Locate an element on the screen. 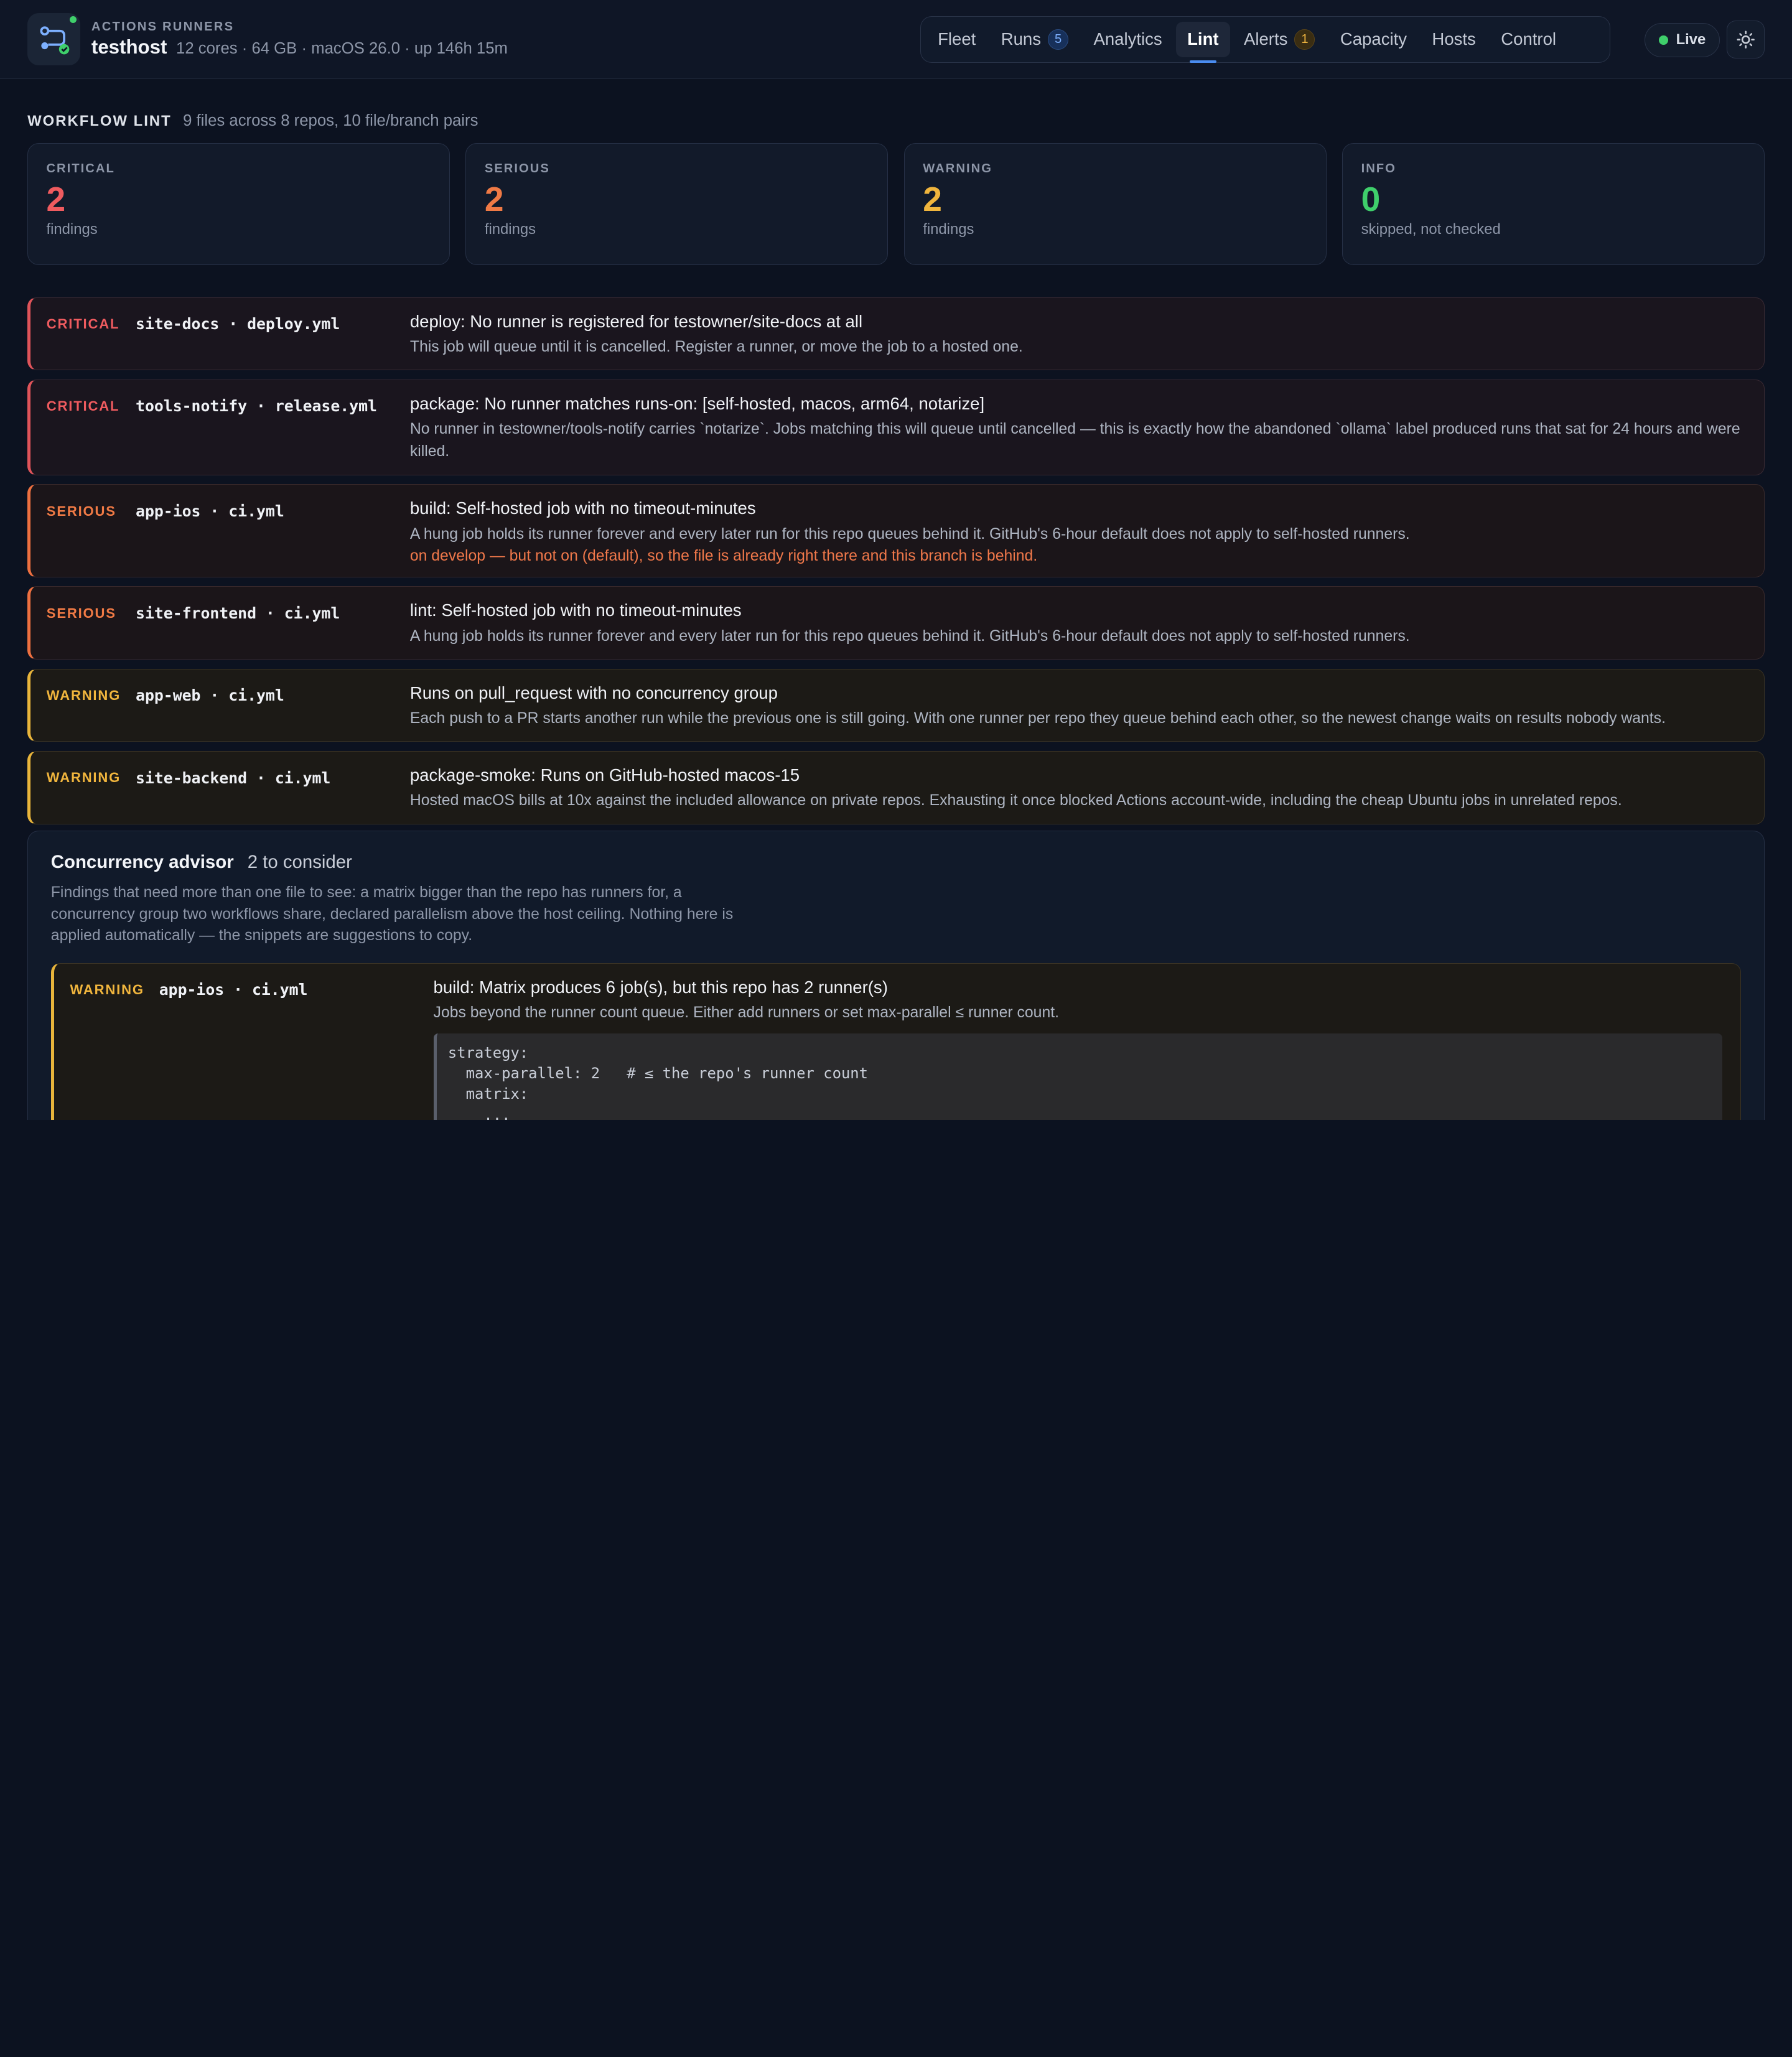  nav-label: Capacity is located at coordinates (1373, 39).